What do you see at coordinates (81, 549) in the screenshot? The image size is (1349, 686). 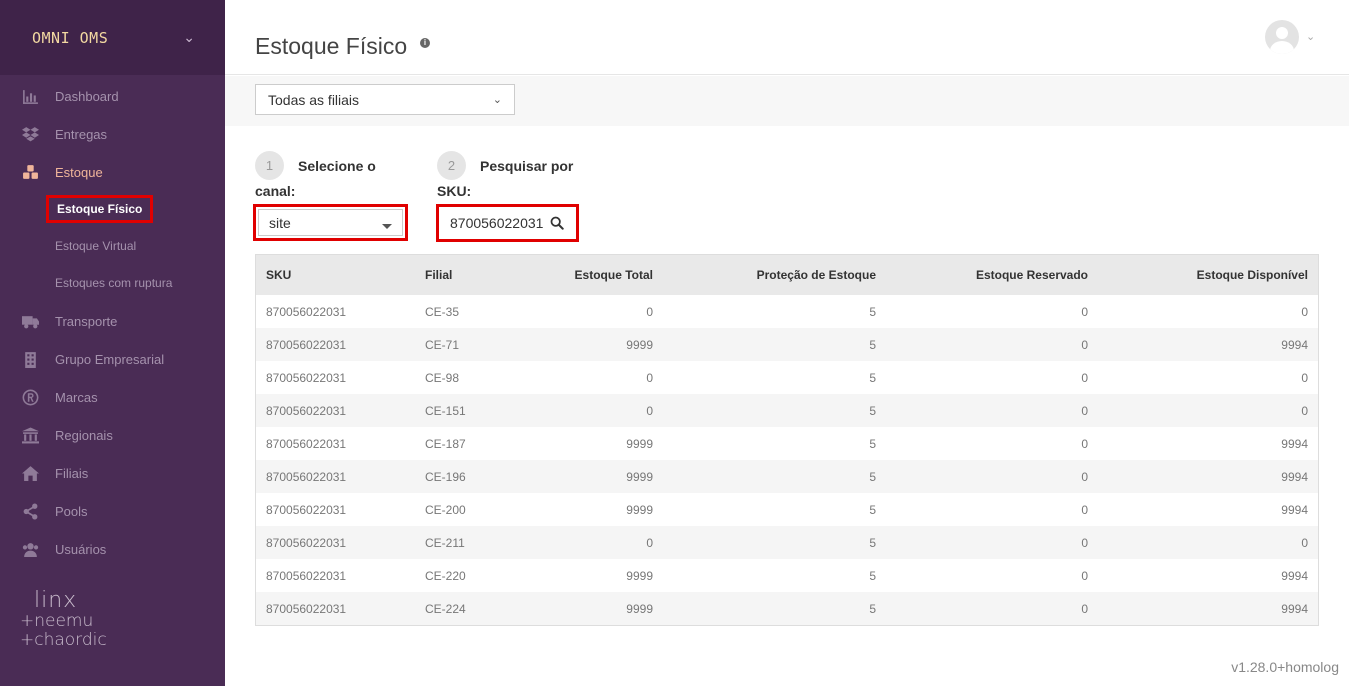 I see `sidebar-item-label: Usuários` at bounding box center [81, 549].